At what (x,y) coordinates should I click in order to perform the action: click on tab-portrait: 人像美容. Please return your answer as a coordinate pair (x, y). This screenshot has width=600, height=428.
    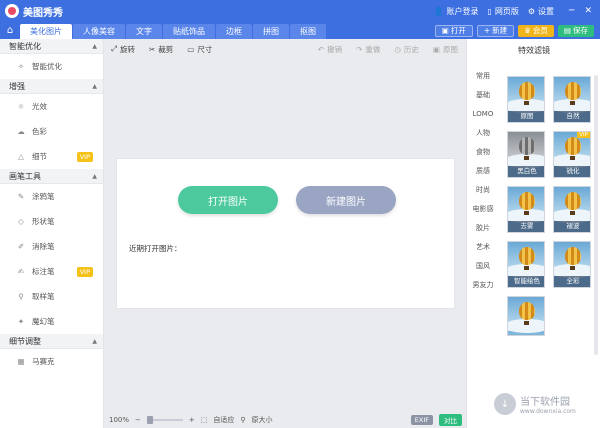
    Looking at the image, I should click on (99, 31).